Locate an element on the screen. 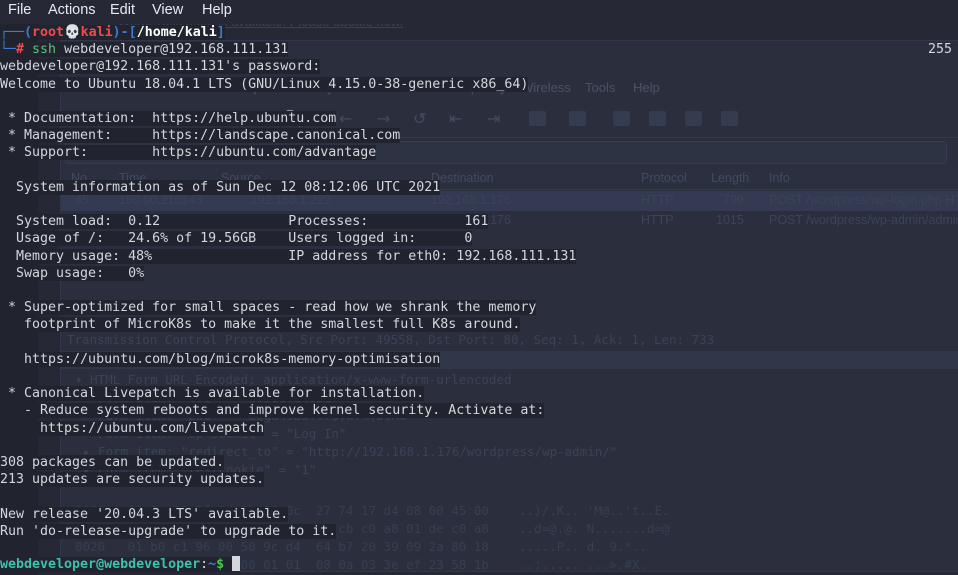  output-text: webdeveloper@192.168.111.131's password: is located at coordinates (160, 67).